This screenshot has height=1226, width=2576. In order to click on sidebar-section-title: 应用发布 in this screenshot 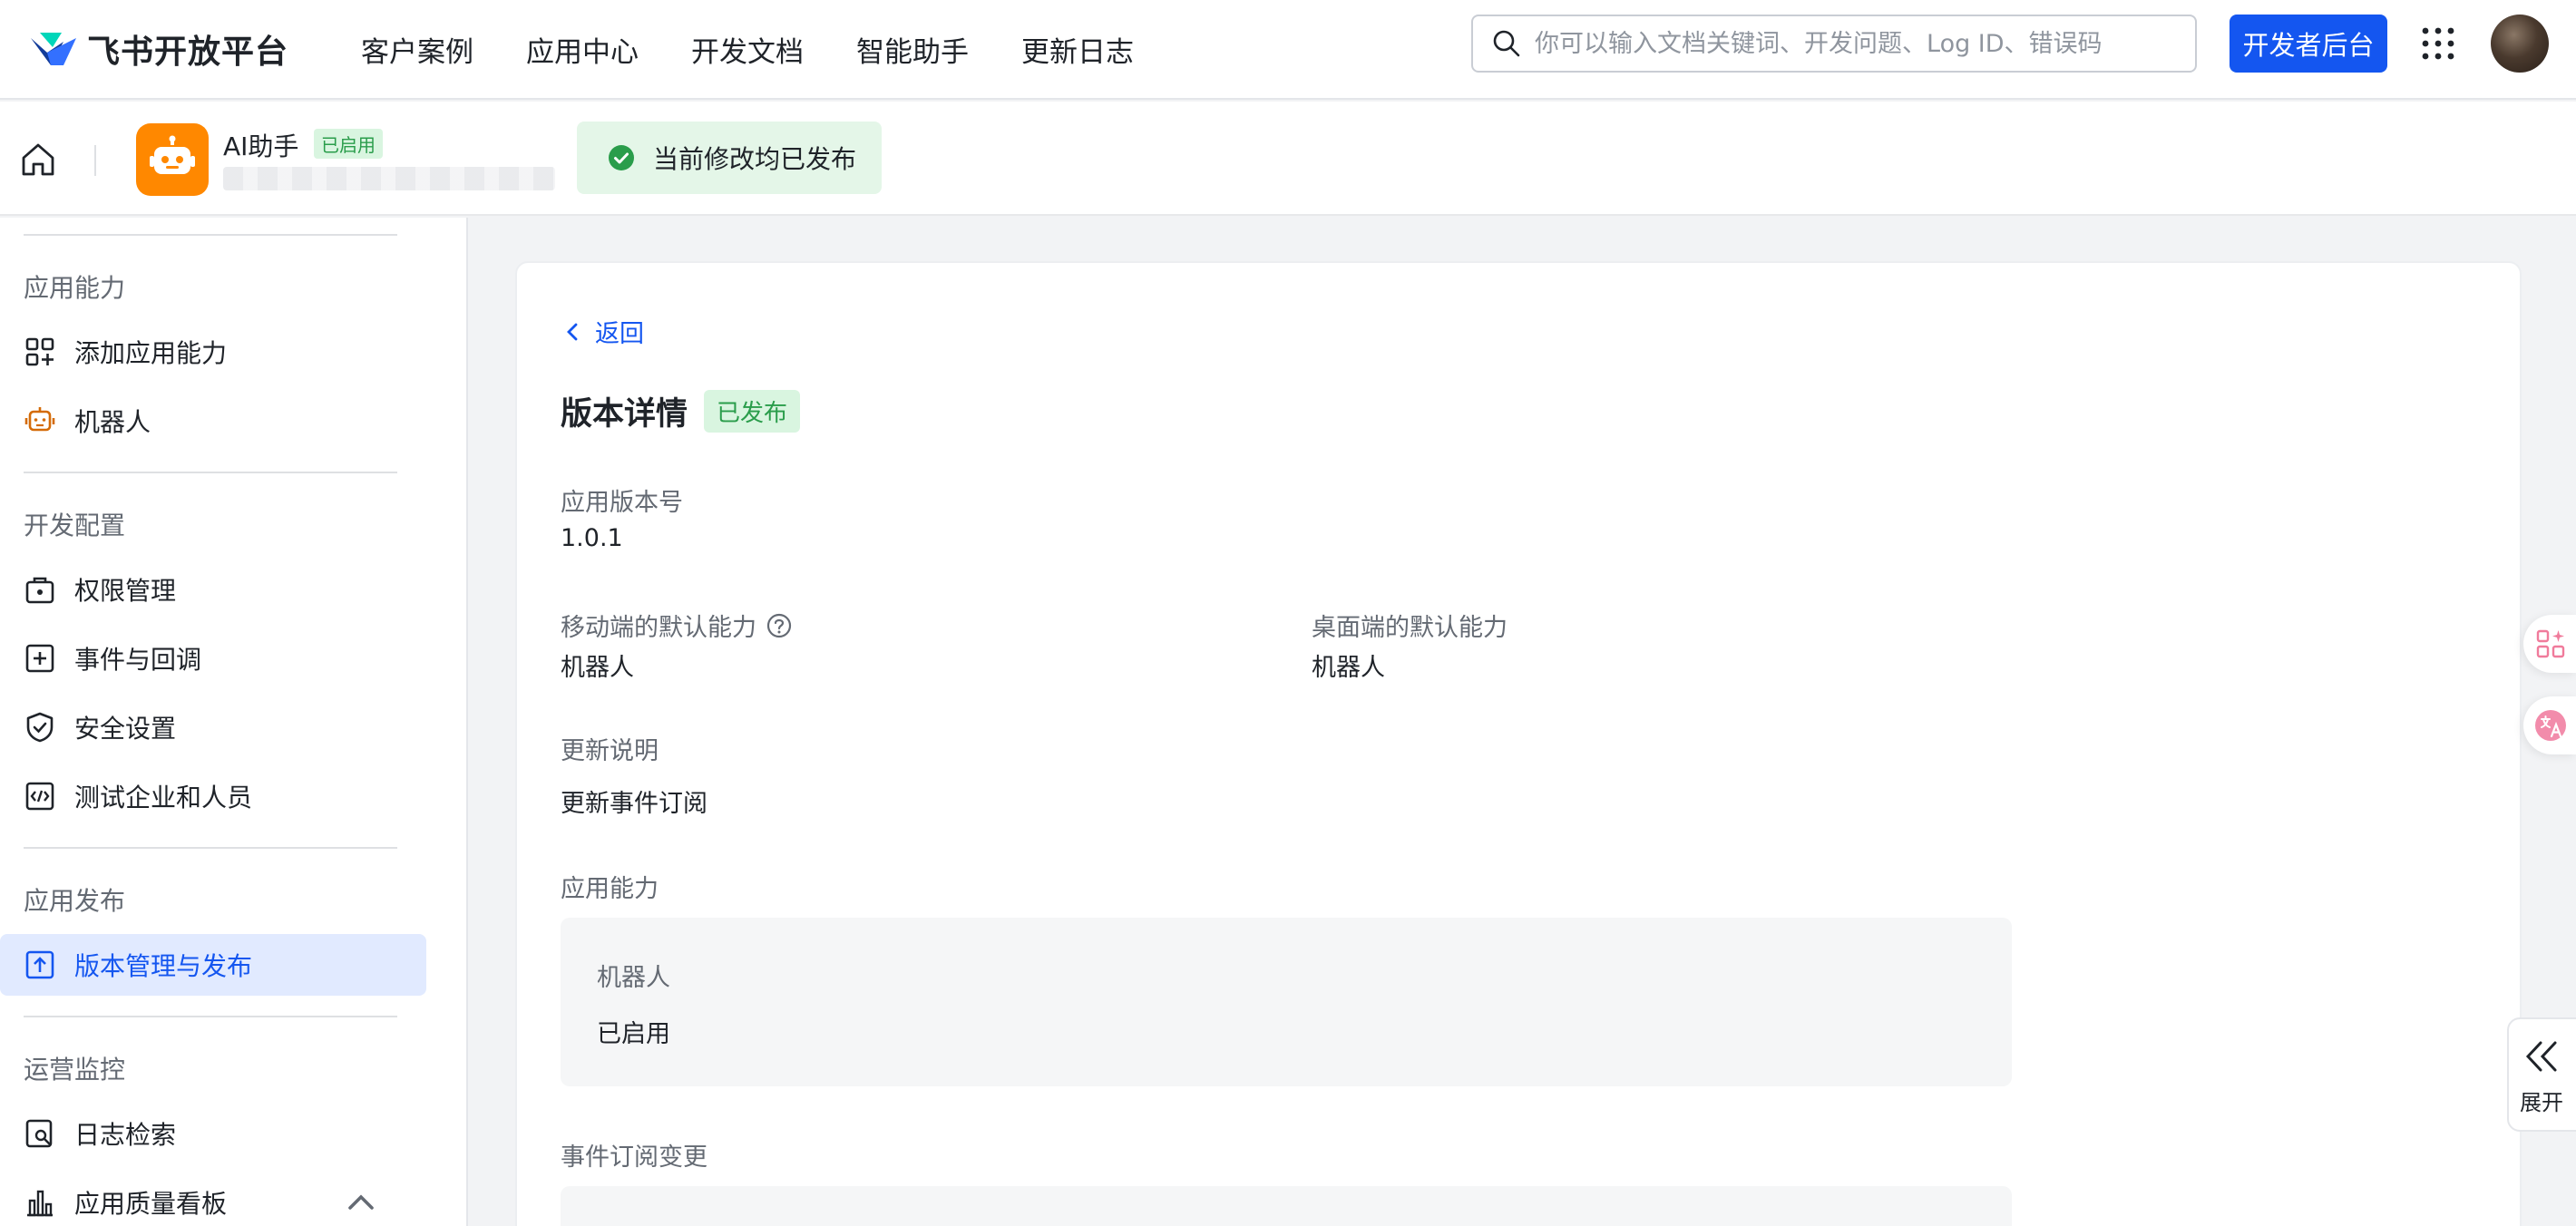, I will do `click(75, 901)`.